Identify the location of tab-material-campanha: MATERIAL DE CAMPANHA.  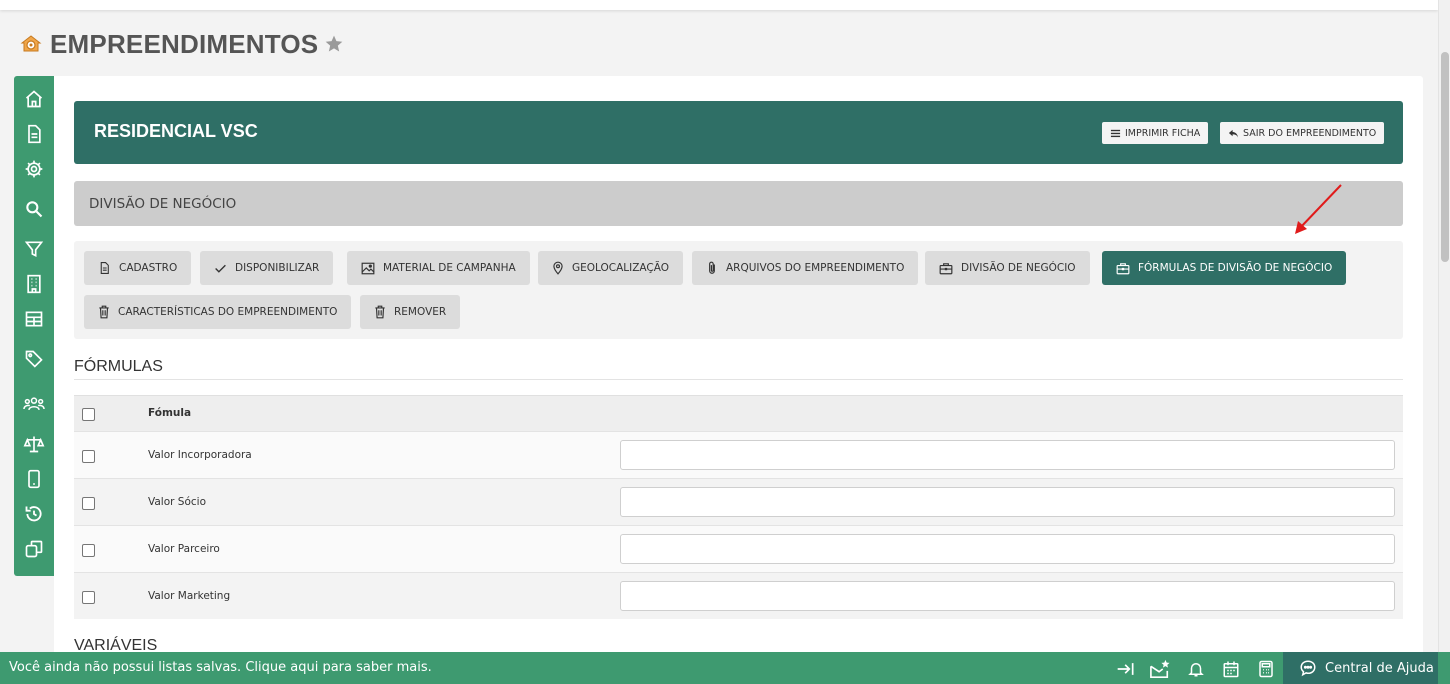
(438, 268).